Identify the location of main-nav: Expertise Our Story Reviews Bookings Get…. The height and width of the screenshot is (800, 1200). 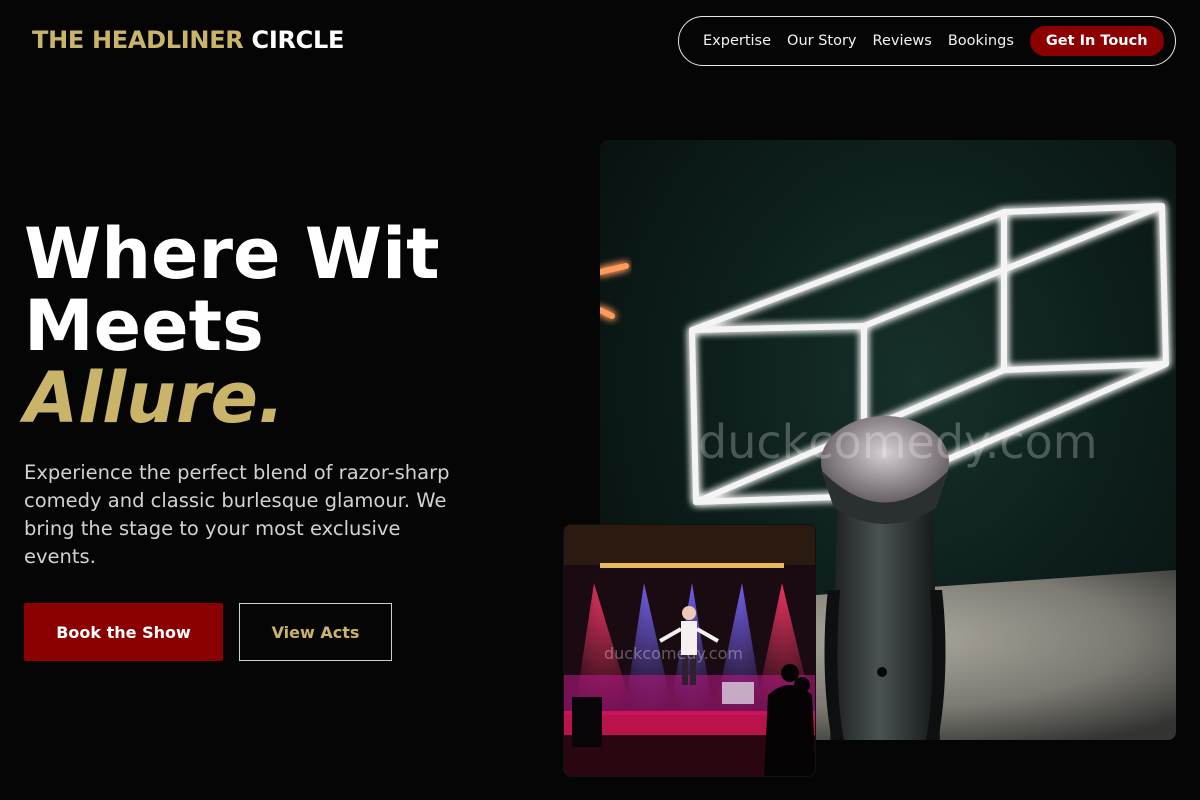
(927, 41).